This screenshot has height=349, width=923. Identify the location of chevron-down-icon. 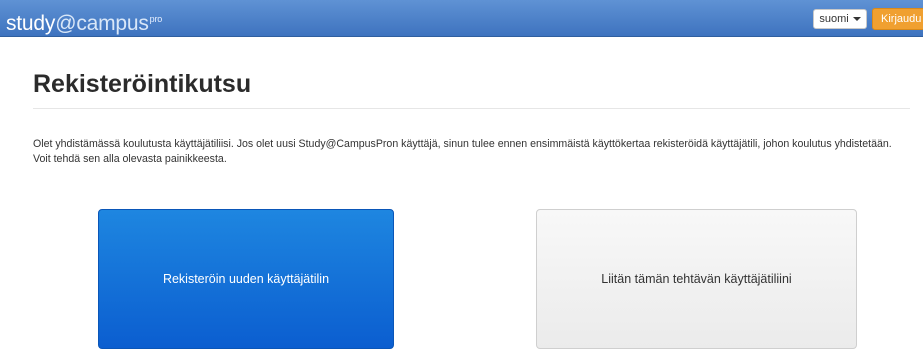
(856, 19).